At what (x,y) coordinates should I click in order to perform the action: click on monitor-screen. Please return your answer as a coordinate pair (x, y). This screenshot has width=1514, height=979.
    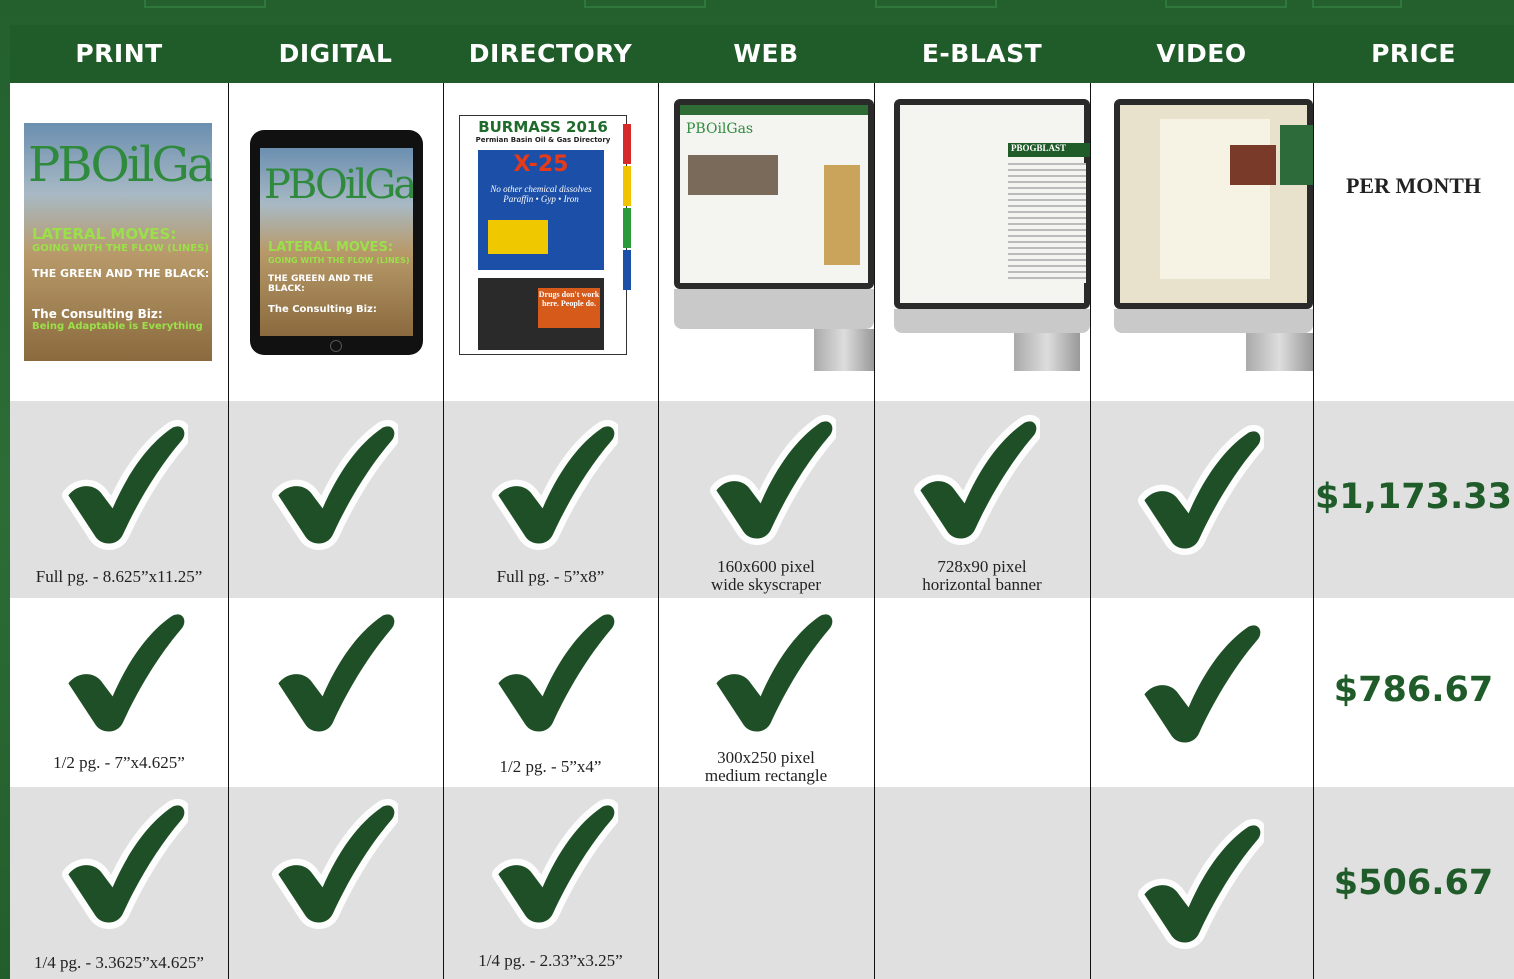
    Looking at the image, I should click on (1213, 204).